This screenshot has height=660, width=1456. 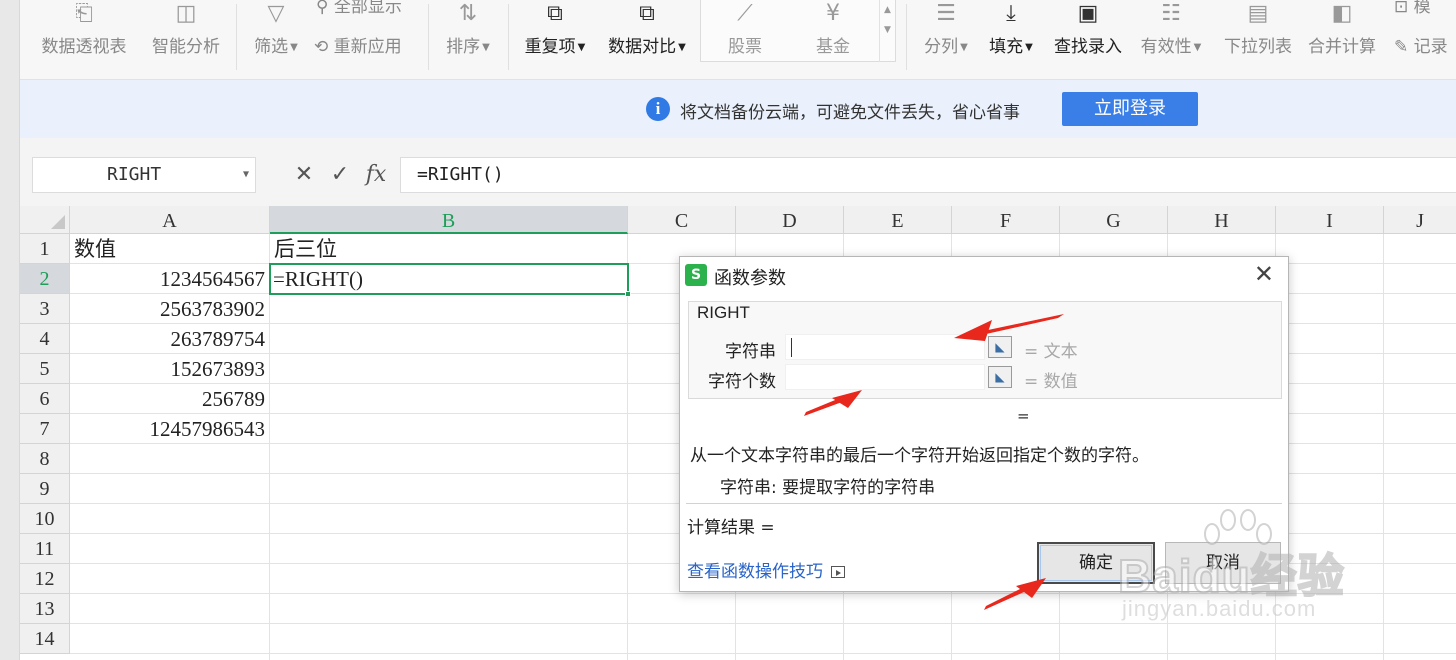 What do you see at coordinates (731, 528) in the screenshot?
I see `calculation-result: 计算结果 =` at bounding box center [731, 528].